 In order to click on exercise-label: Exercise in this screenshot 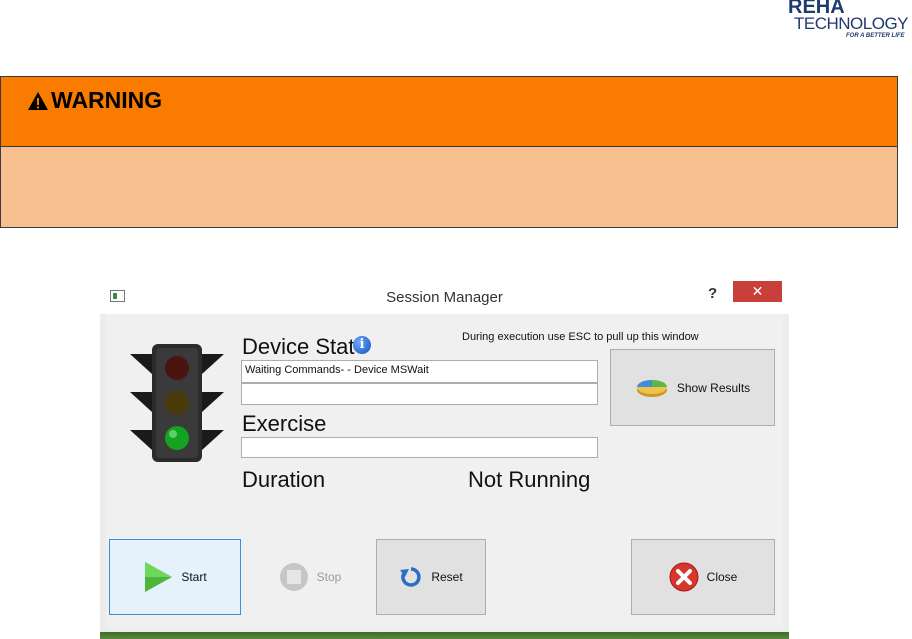, I will do `click(284, 423)`.